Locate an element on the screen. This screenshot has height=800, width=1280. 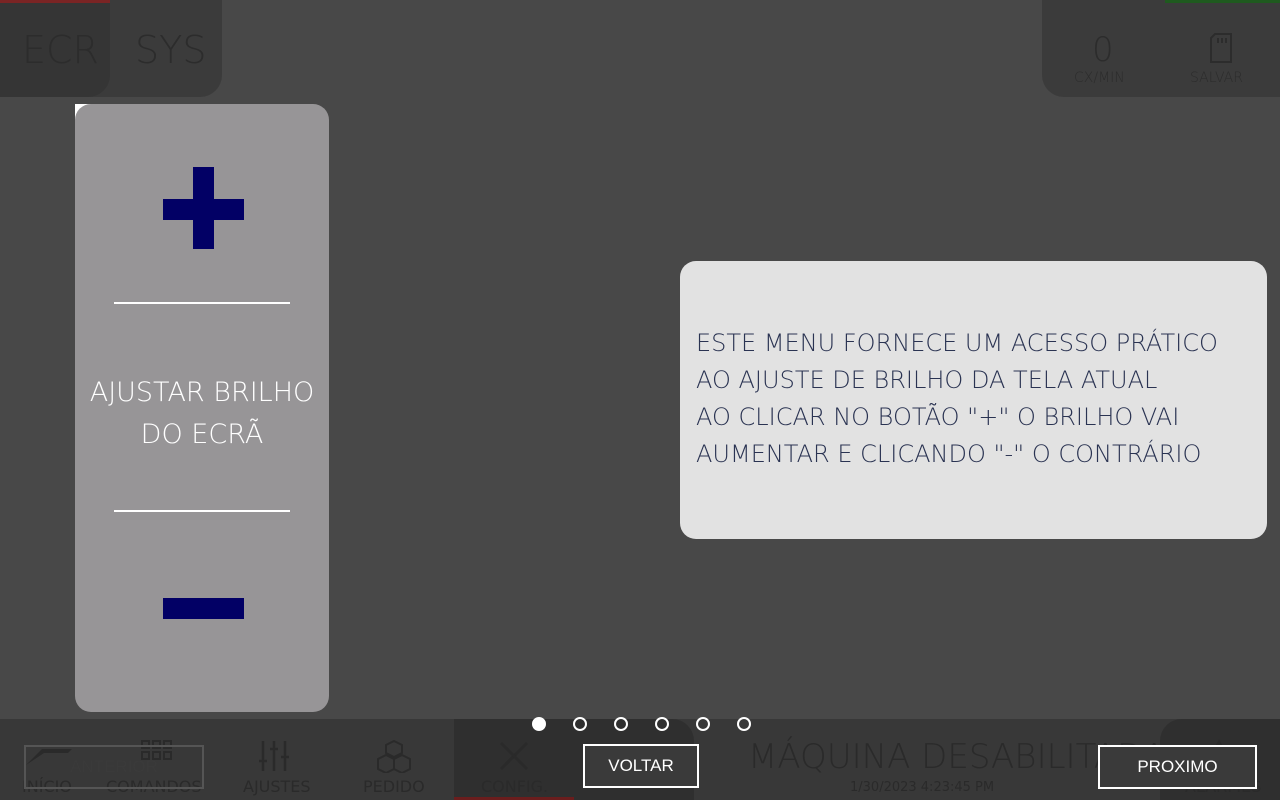
nav-item-pedido: PEDIDO is located at coordinates (394, 786).